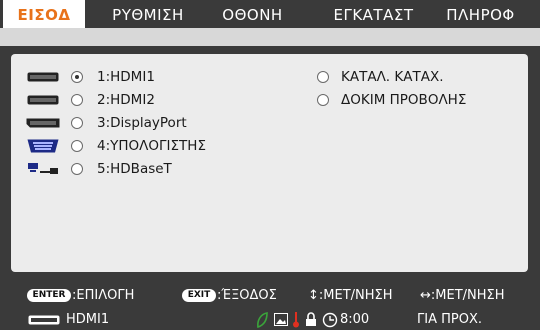  I want to click on input-label: 5:HDBaseT, so click(134, 169).